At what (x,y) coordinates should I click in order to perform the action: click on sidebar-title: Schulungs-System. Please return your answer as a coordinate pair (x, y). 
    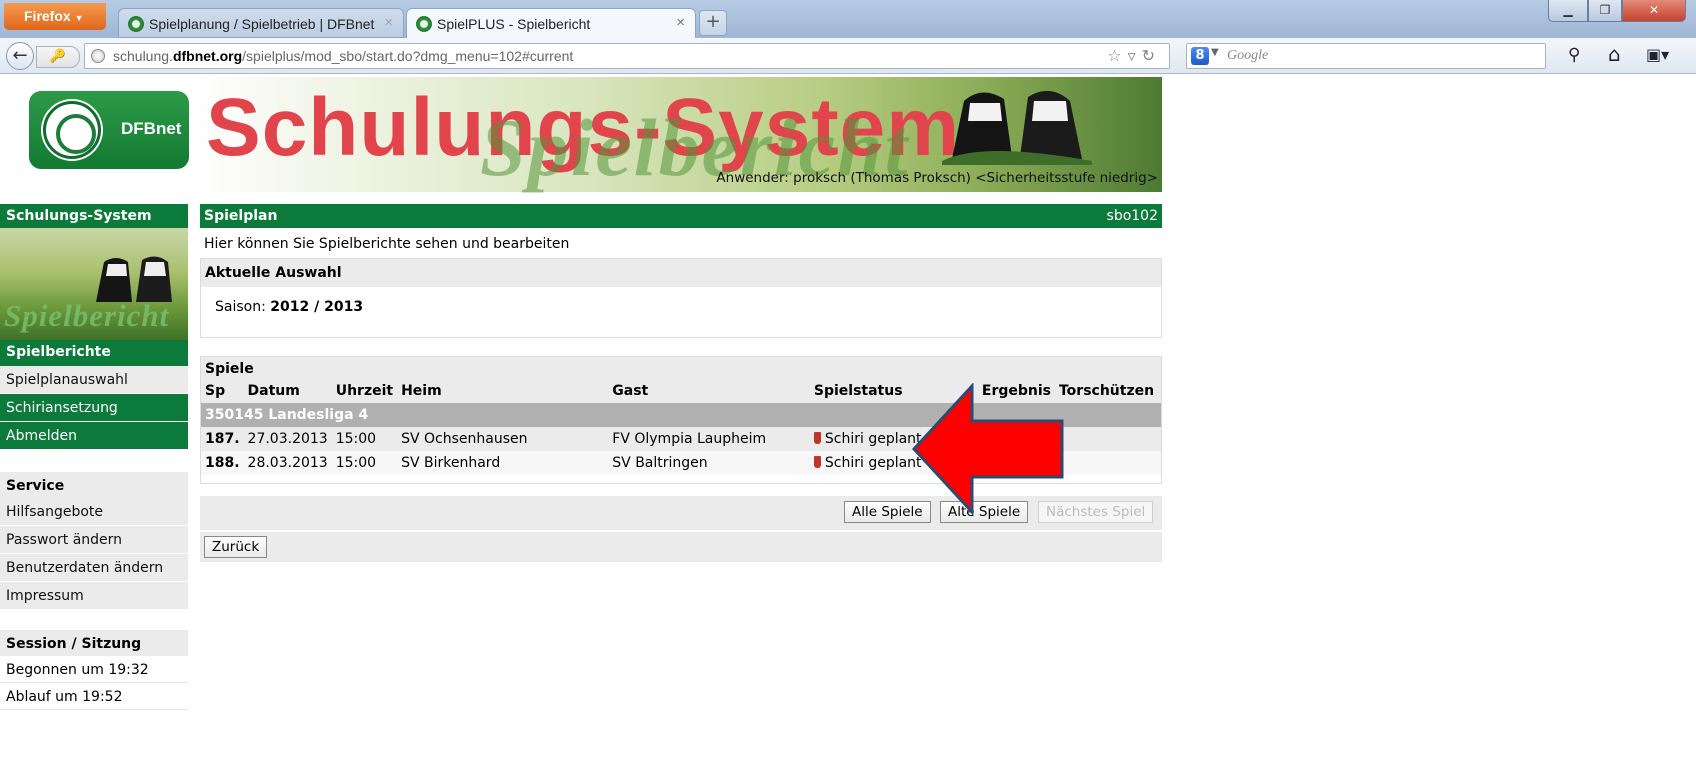
    Looking at the image, I should click on (94, 216).